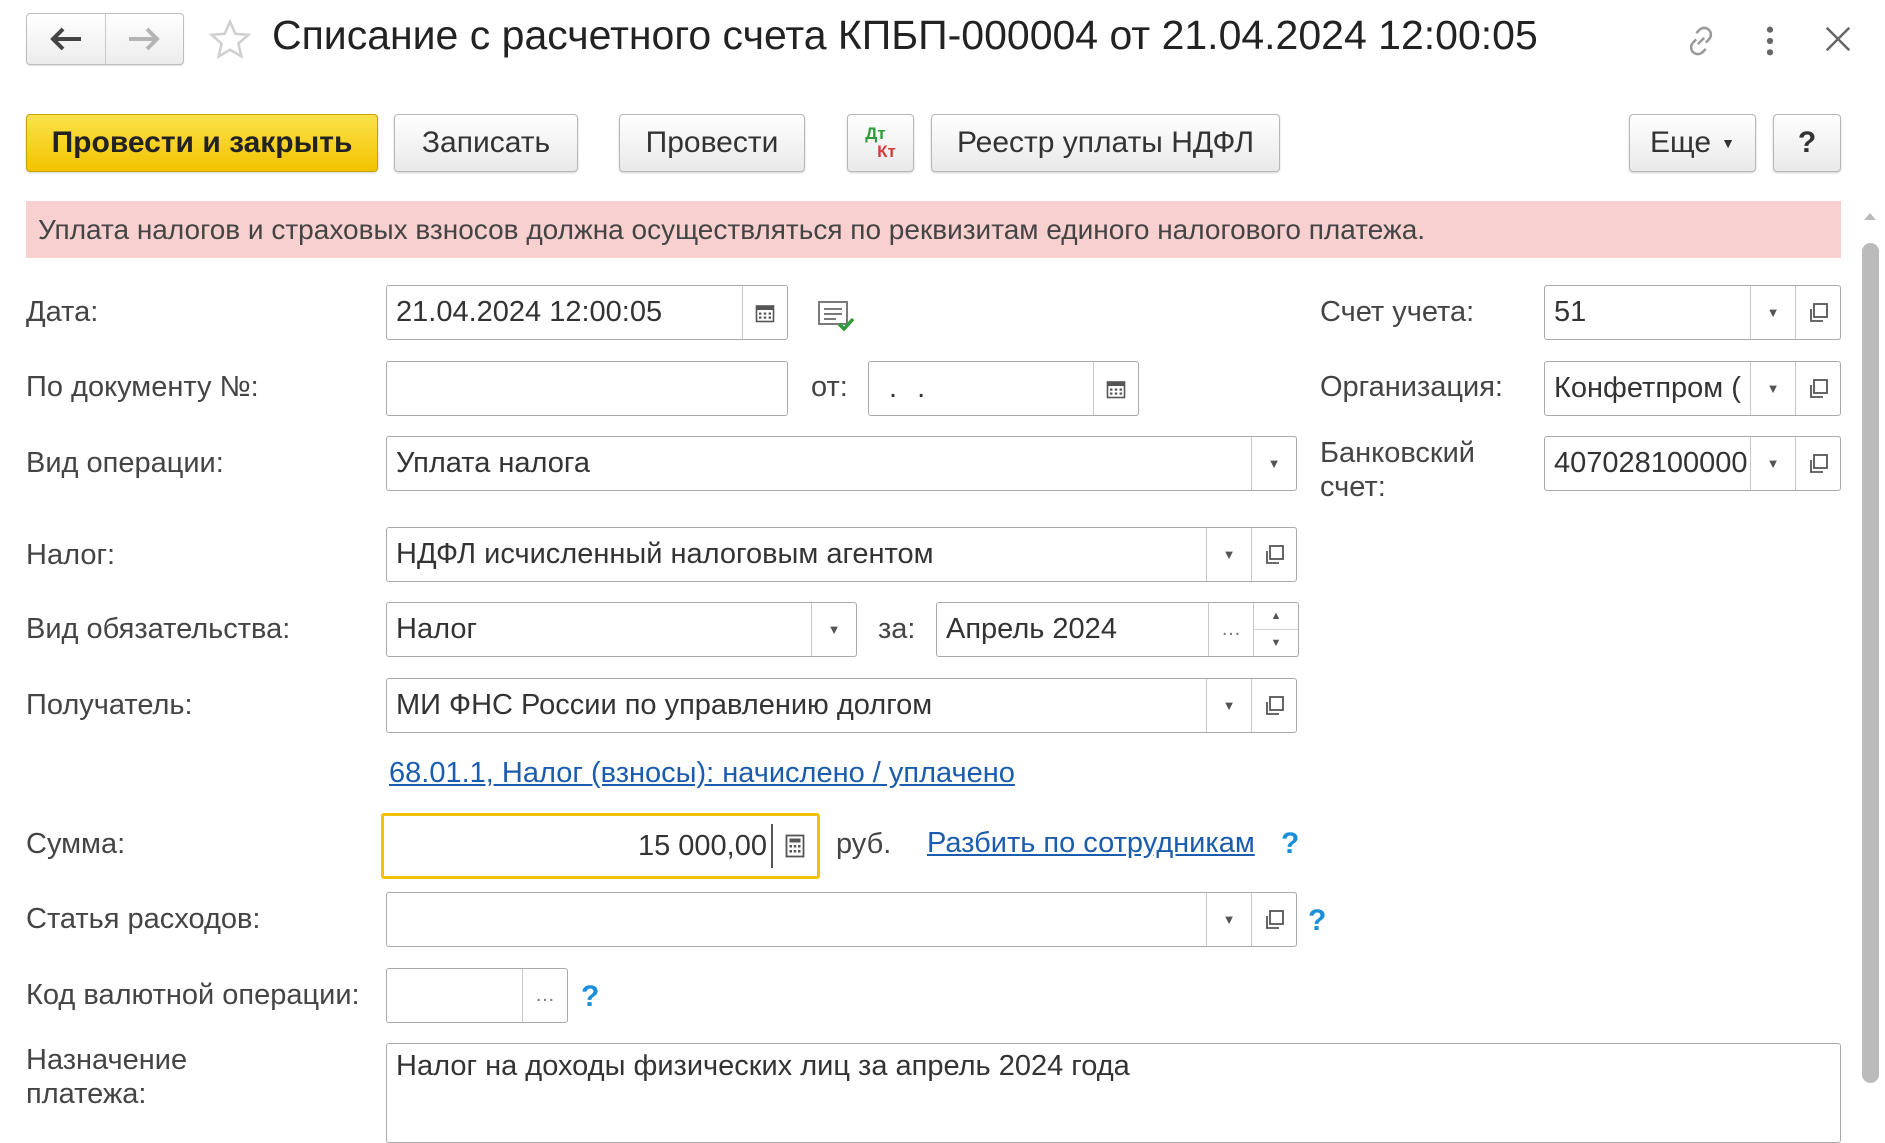  I want to click on kt-label: Кт, so click(886, 151).